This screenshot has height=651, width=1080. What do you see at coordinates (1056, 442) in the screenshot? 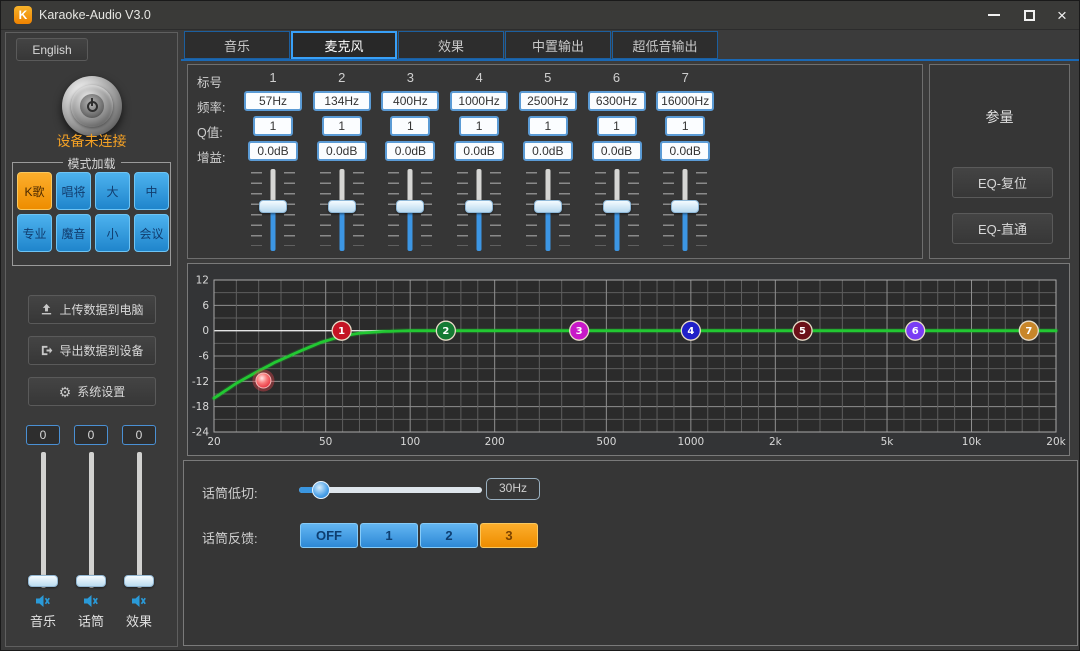
I see `x-axis-tick-label: 20k` at bounding box center [1056, 442].